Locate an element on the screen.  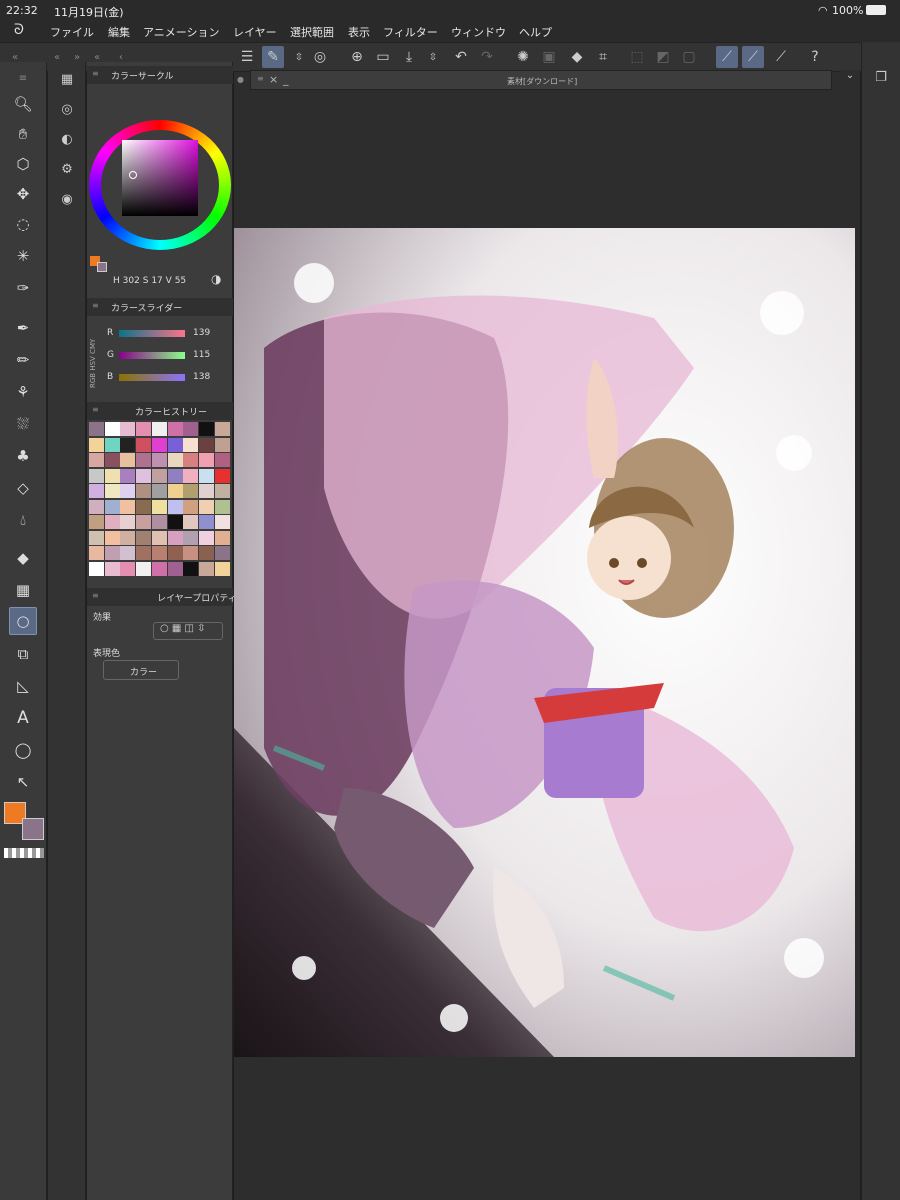
magic-wand-icon: ✳ is located at coordinates (23, 256).